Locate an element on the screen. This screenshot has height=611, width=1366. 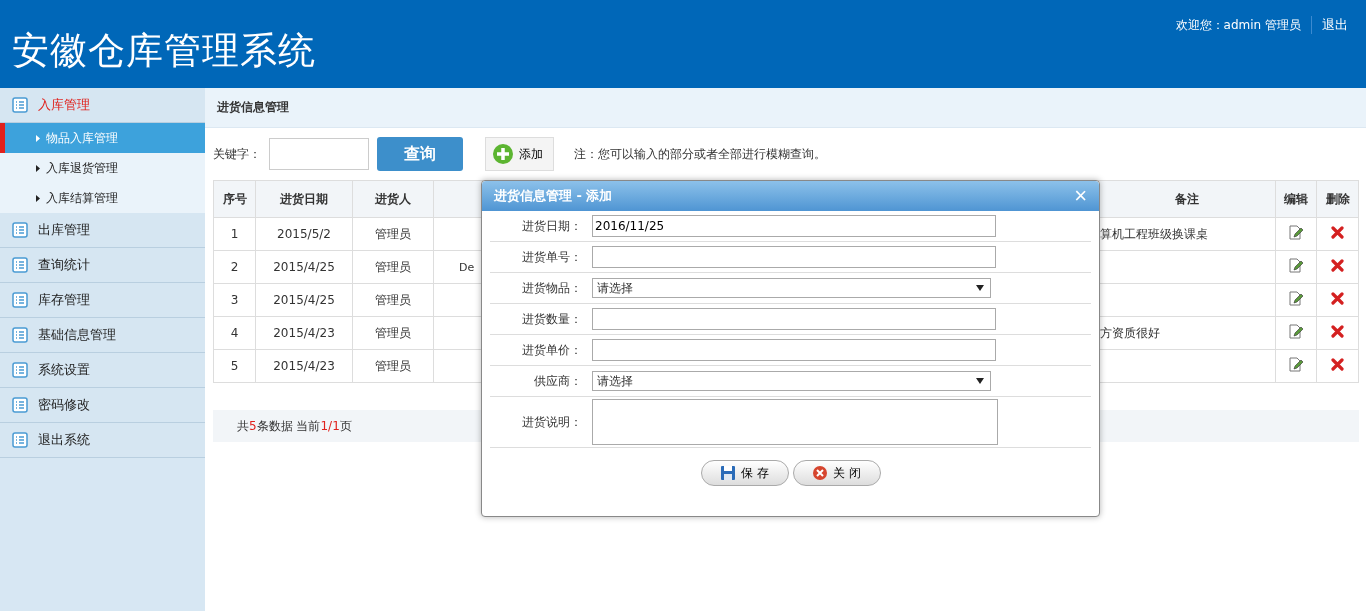
welcome-text: 欢迎您：admin 管理员 is located at coordinates (1238, 25).